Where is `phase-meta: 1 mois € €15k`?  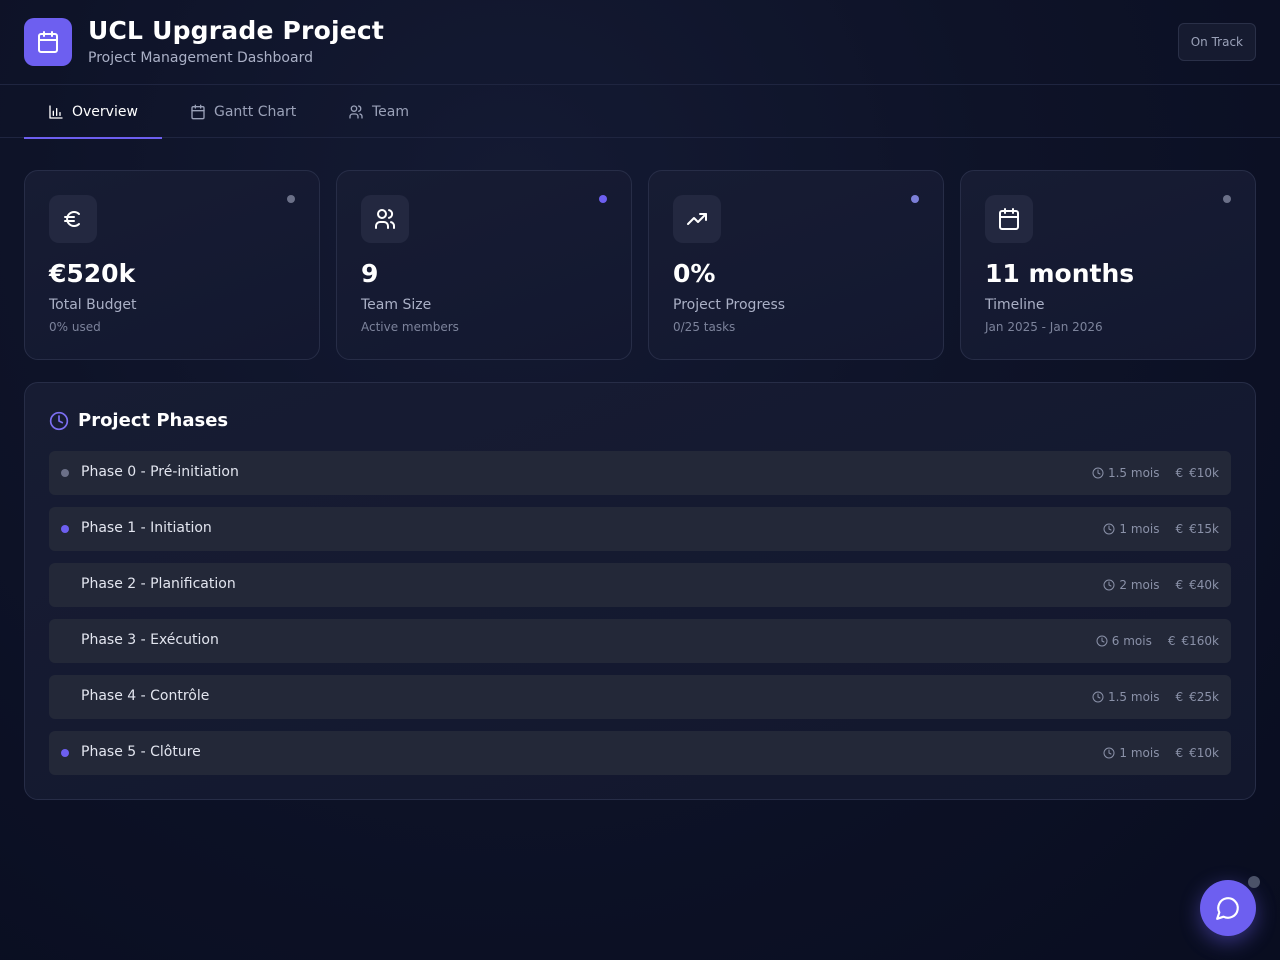
phase-meta: 1 mois € €15k is located at coordinates (1161, 529).